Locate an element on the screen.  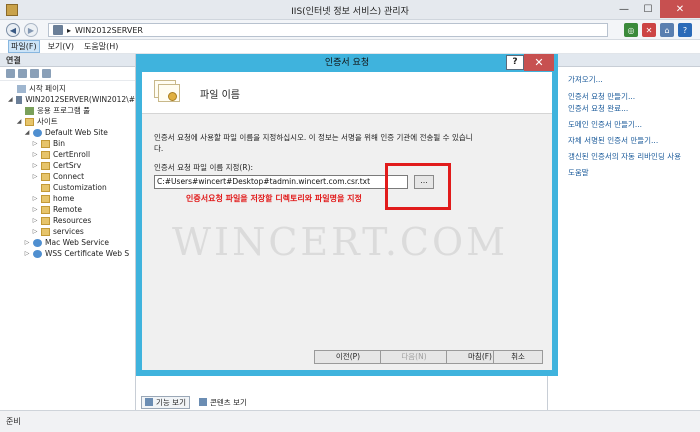
tree-item-label: WIN2012SERVER(WIN2012\# is located at coordinates (80, 99).